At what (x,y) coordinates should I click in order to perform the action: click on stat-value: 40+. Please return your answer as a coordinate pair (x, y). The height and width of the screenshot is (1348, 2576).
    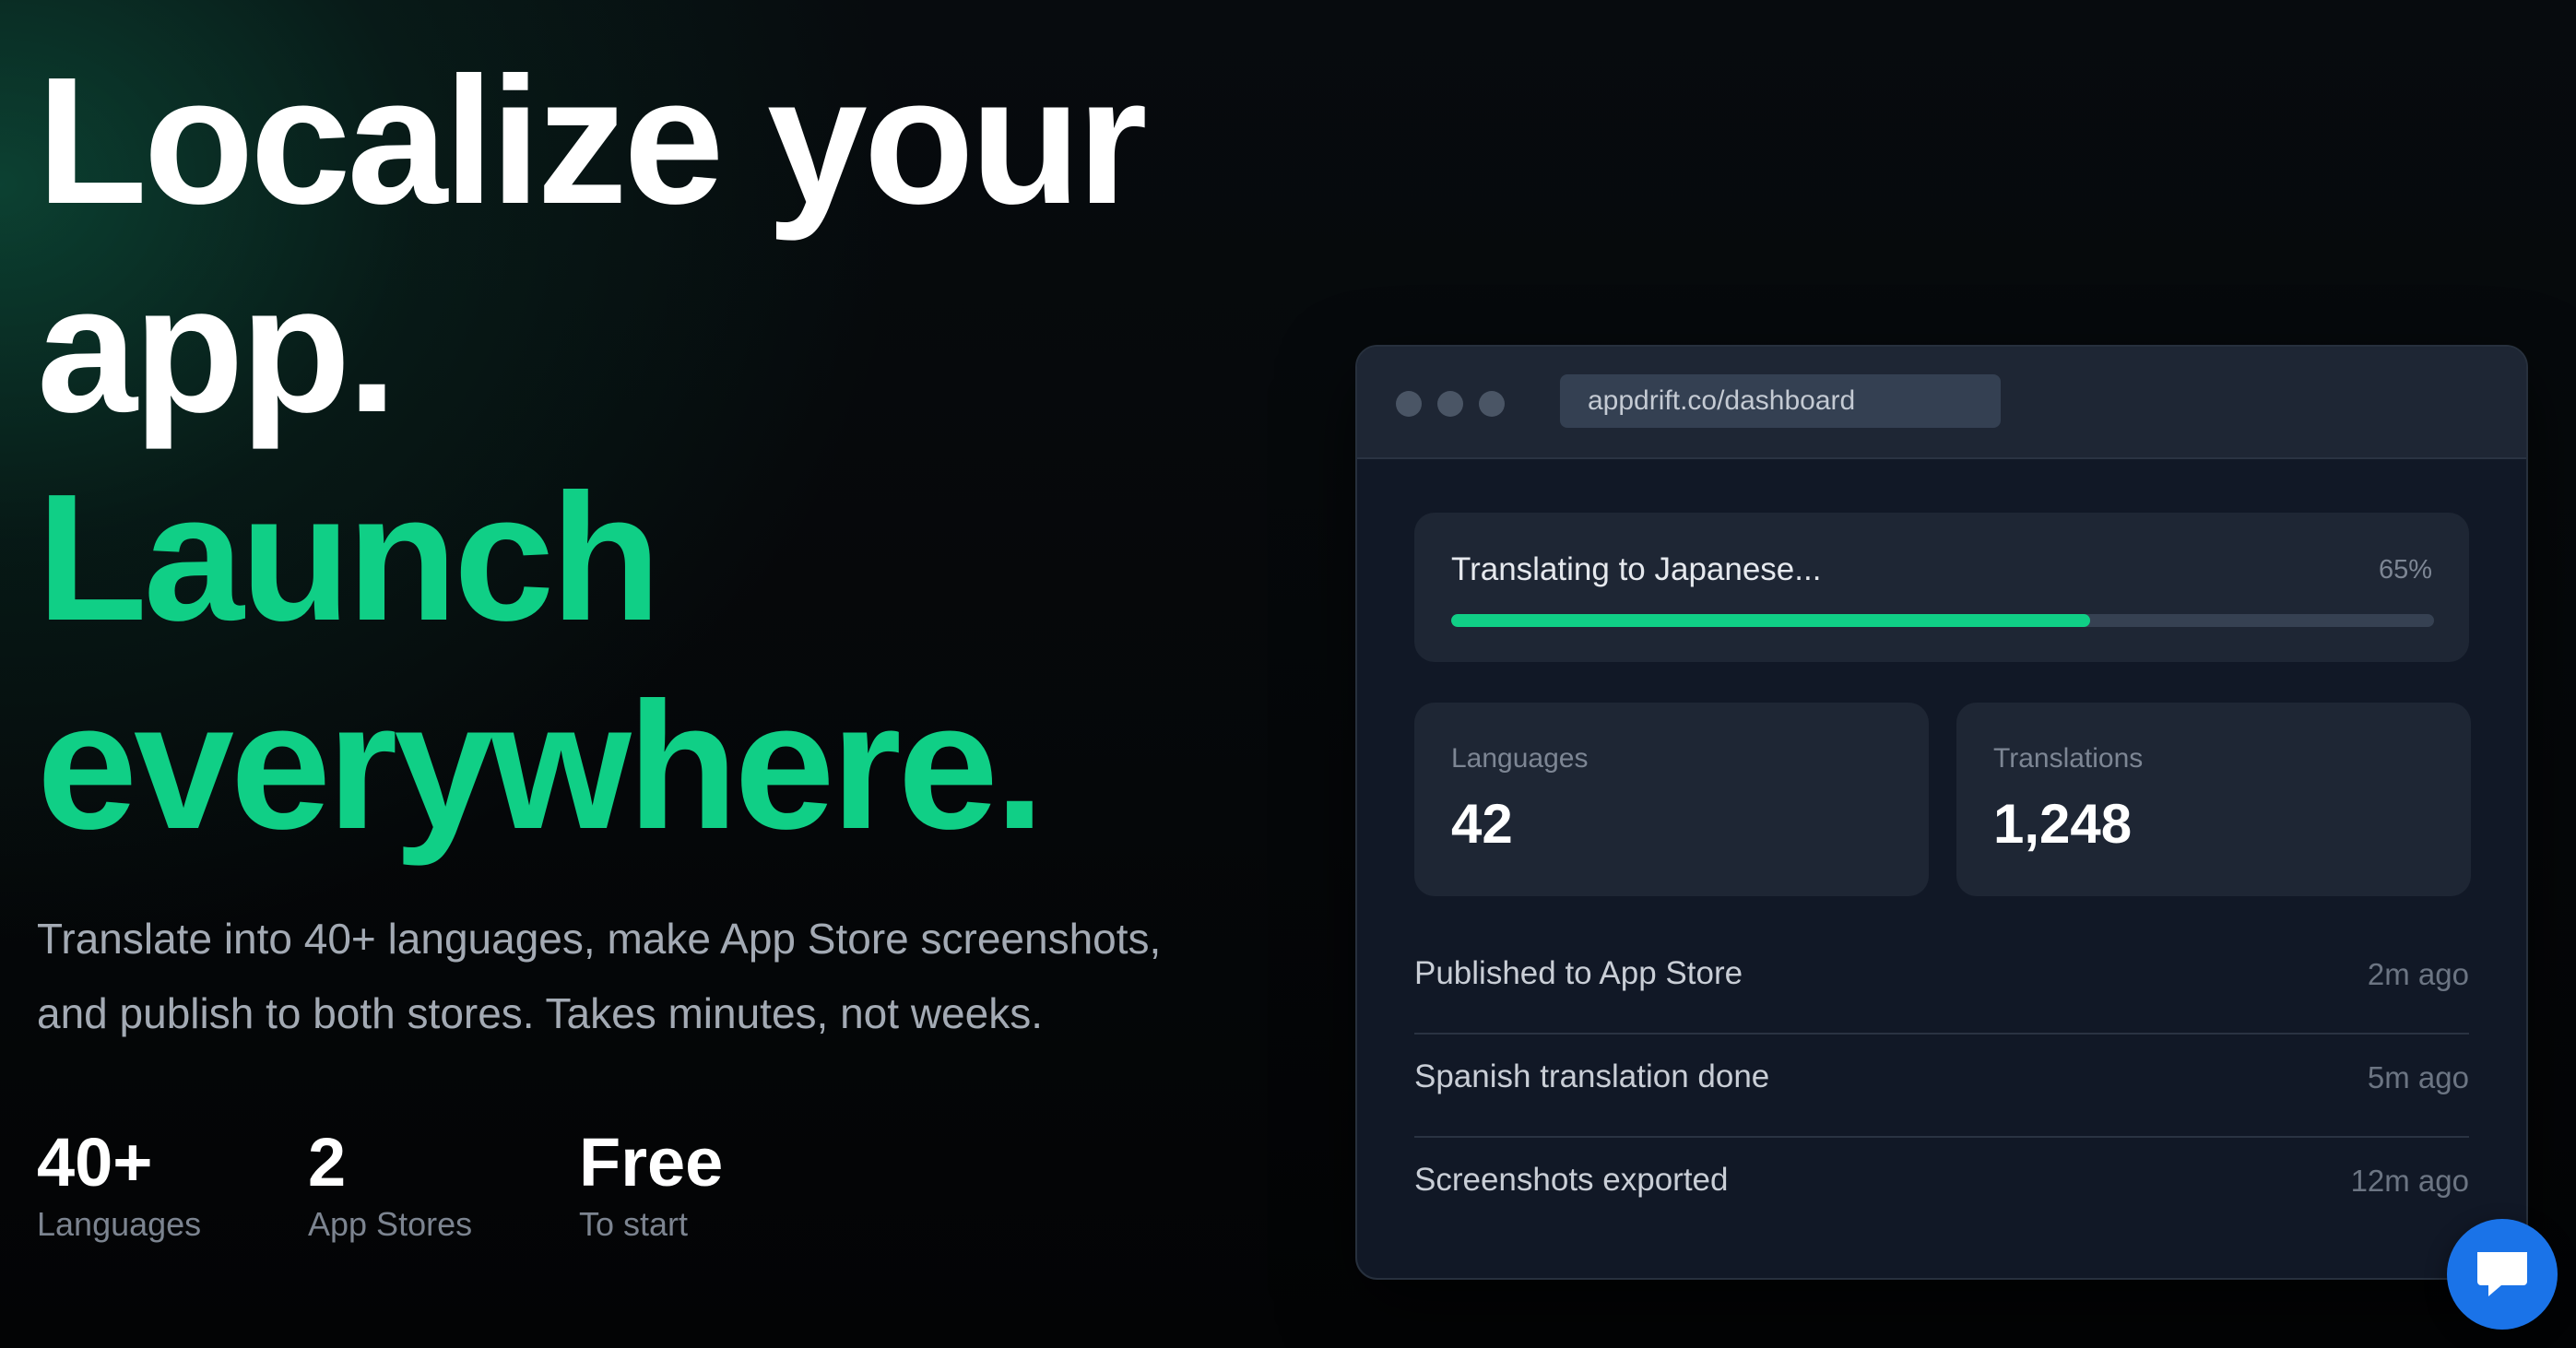
    Looking at the image, I should click on (95, 1162).